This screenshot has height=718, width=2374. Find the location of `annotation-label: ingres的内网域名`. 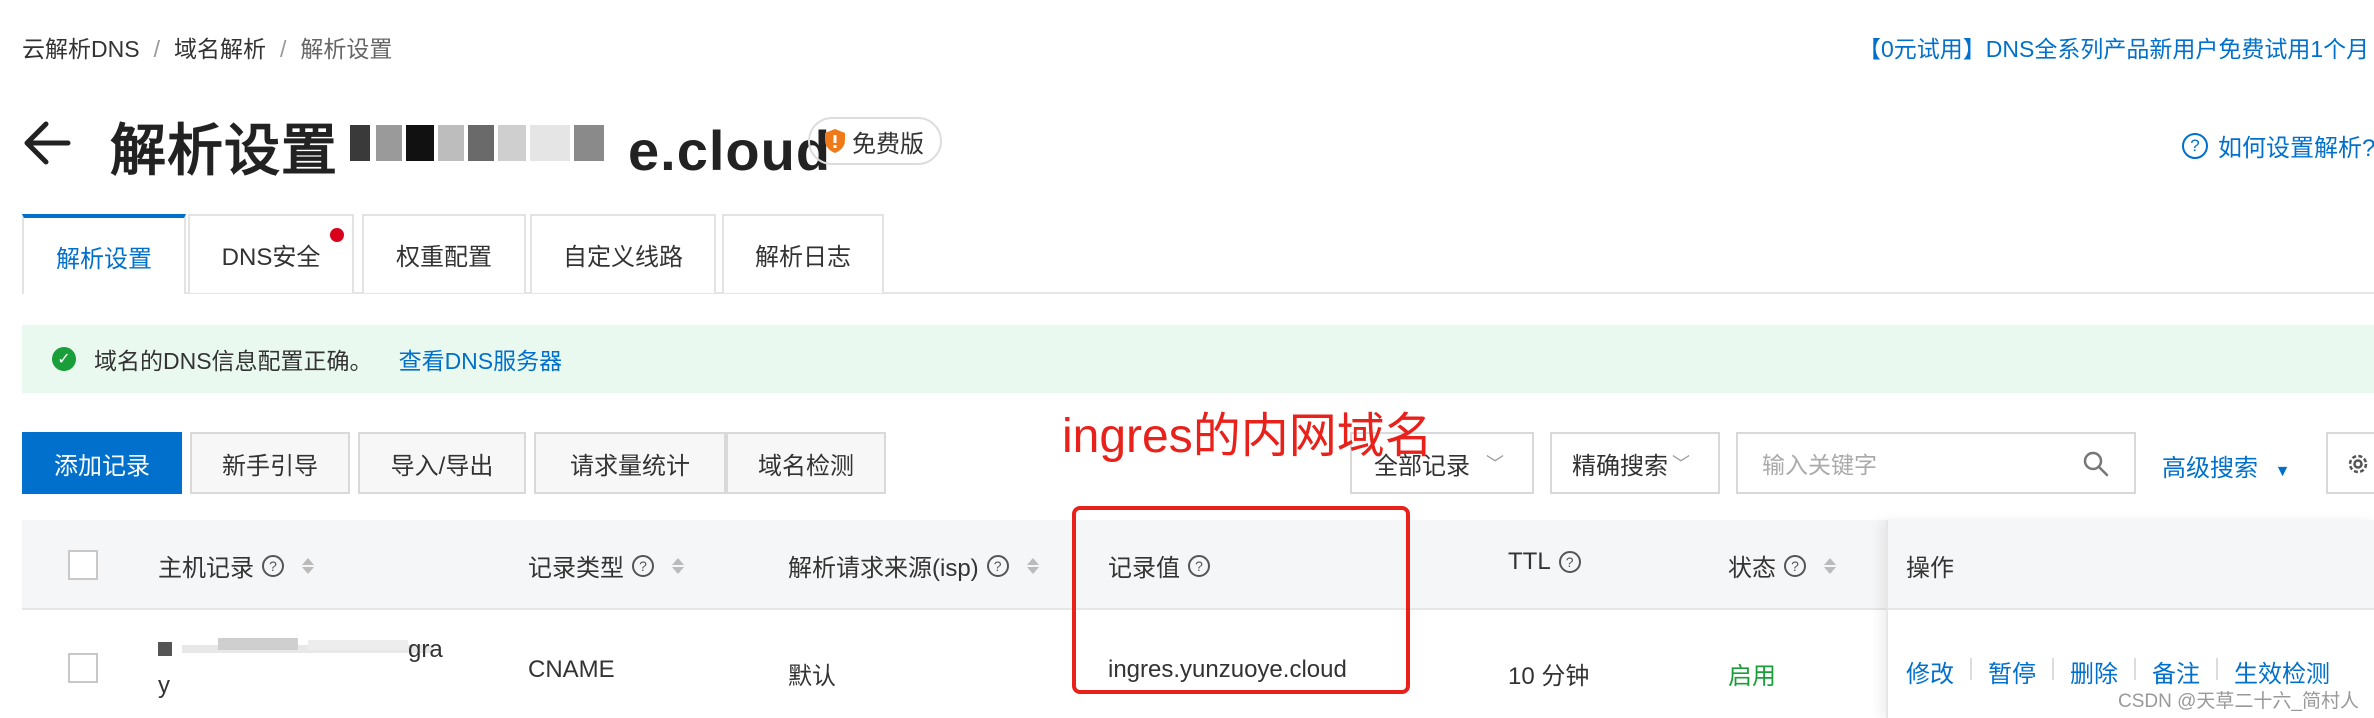

annotation-label: ingres的内网域名 is located at coordinates (1247, 436).